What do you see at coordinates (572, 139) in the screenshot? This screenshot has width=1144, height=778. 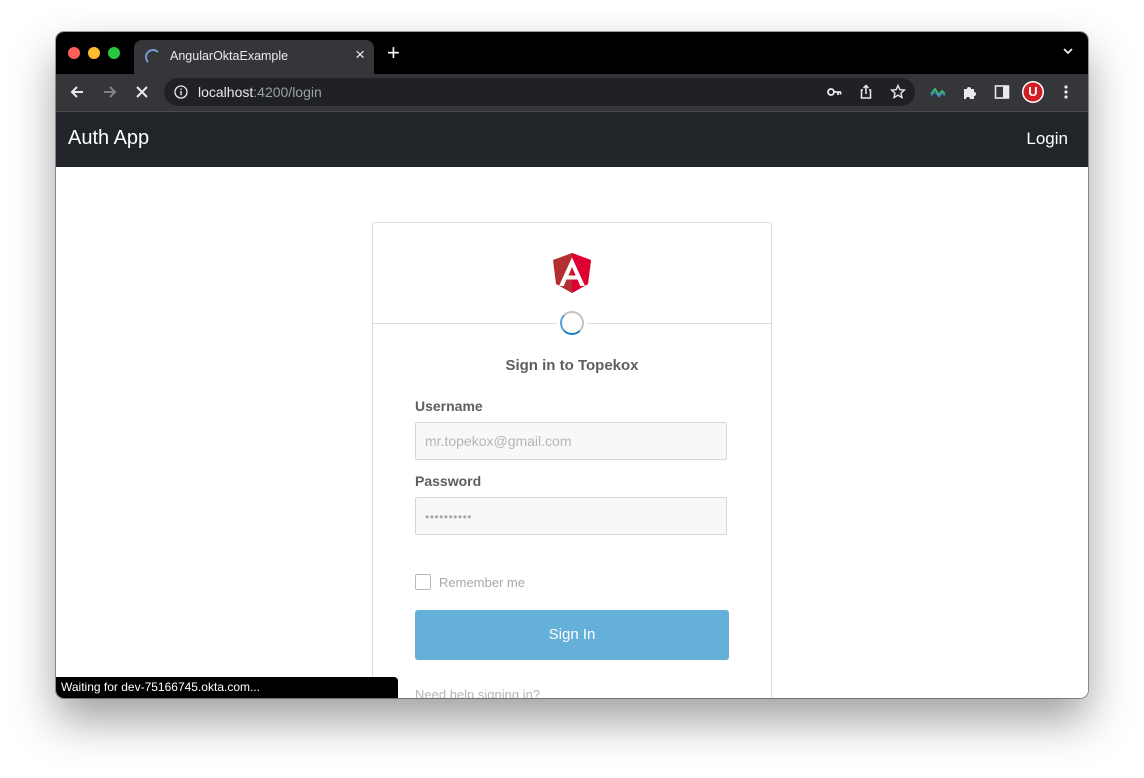 I see `app-navbar: Auth App Login` at bounding box center [572, 139].